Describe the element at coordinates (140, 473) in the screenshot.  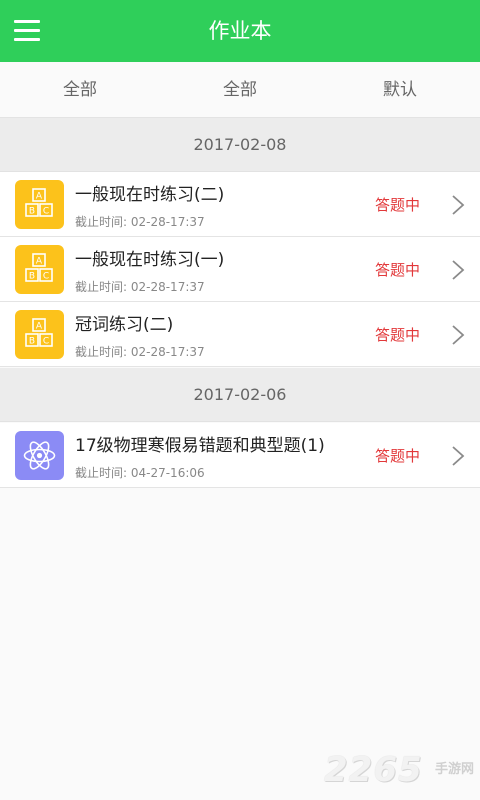
I see `deadline-text: 截止时间: 04-27-16:06` at that location.